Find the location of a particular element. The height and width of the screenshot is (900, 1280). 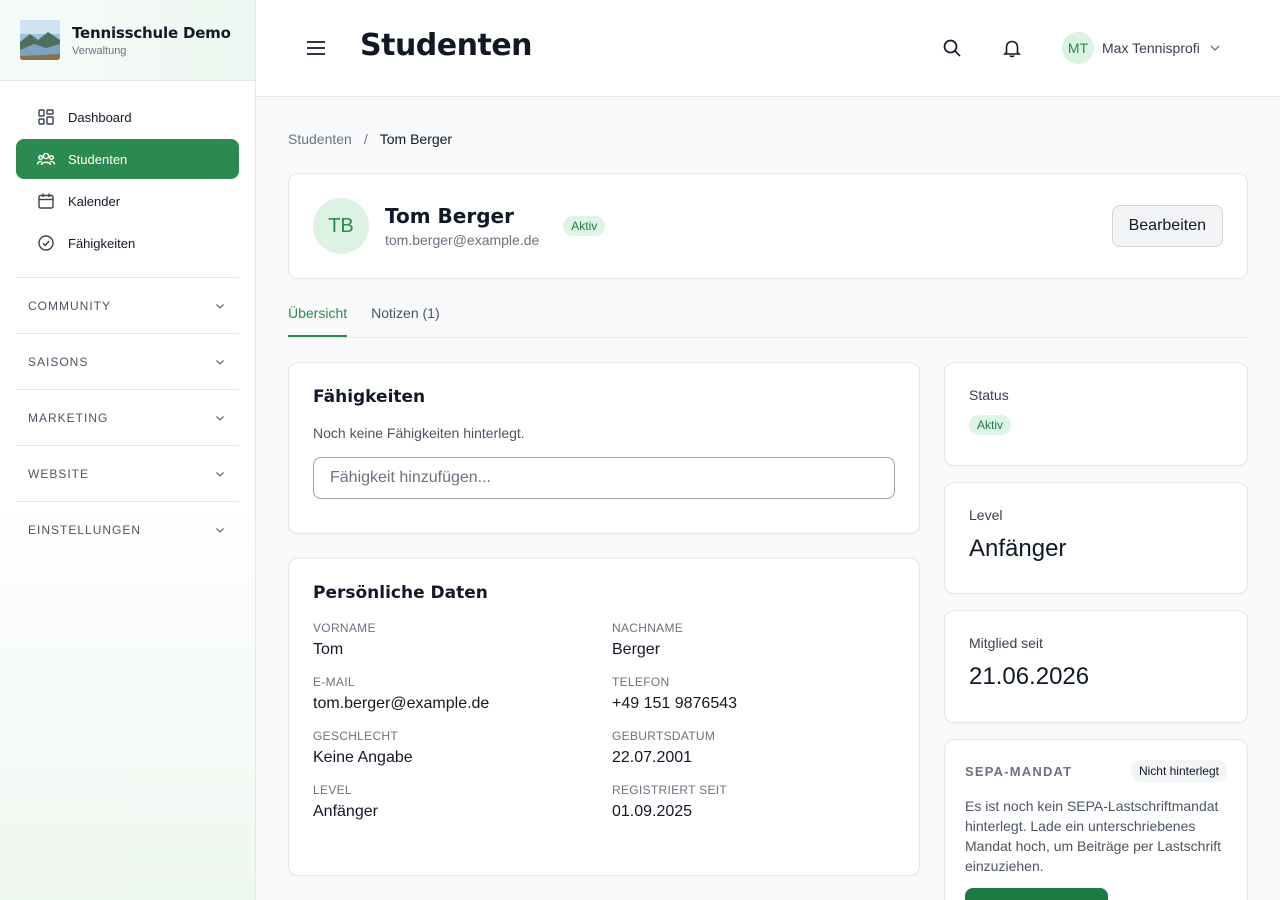

student-email: tom.berger@example.de is located at coordinates (462, 240).